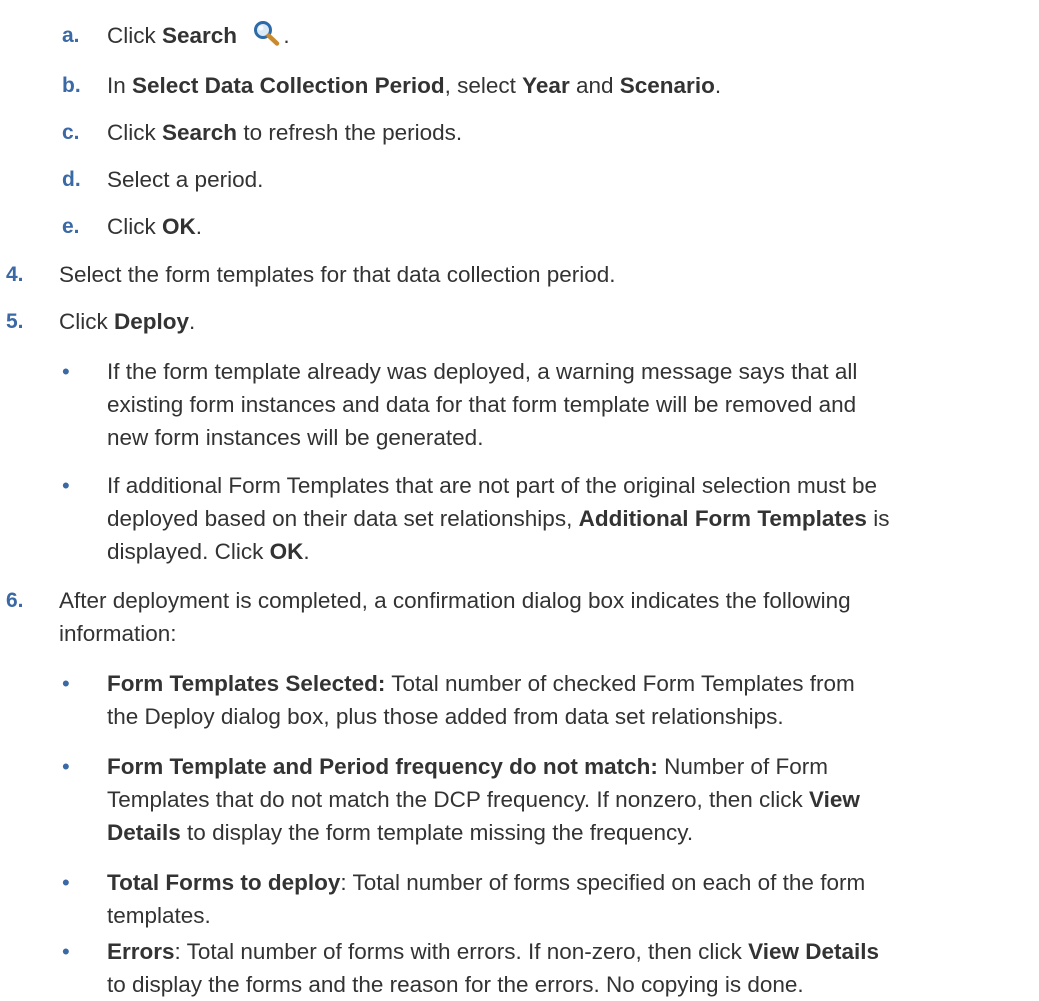 Image resolution: width=1039 pixels, height=1001 pixels. I want to click on text-run: displayed. Click, so click(188, 551).